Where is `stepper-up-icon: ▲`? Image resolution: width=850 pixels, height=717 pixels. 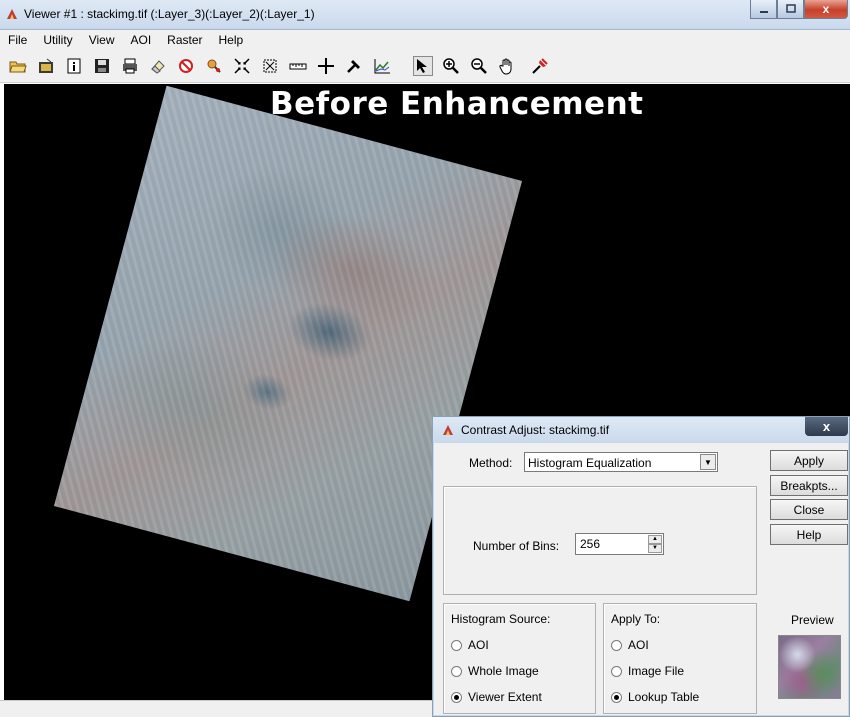 stepper-up-icon: ▲ is located at coordinates (655, 539).